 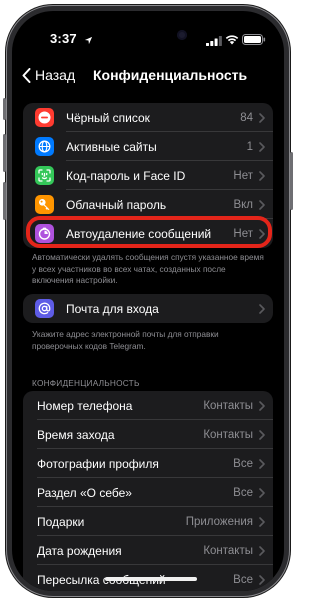 I want to click on login-email-group: Почта для входа, so click(x=148, y=308).